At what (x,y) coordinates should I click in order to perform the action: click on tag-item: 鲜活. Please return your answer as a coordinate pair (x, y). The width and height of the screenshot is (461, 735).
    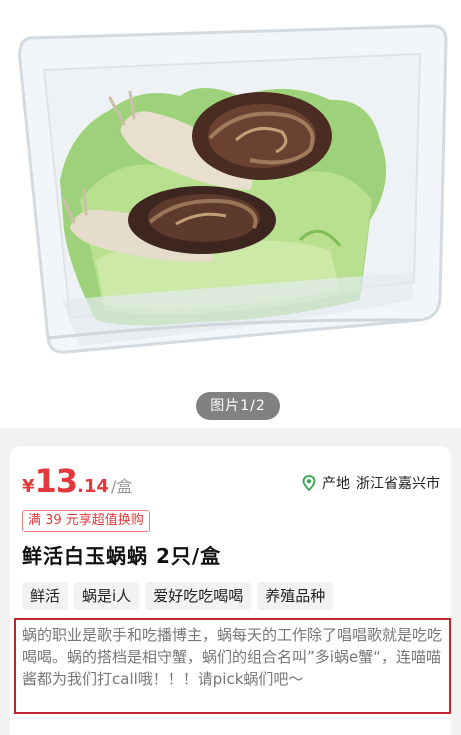
    Looking at the image, I should click on (45, 596).